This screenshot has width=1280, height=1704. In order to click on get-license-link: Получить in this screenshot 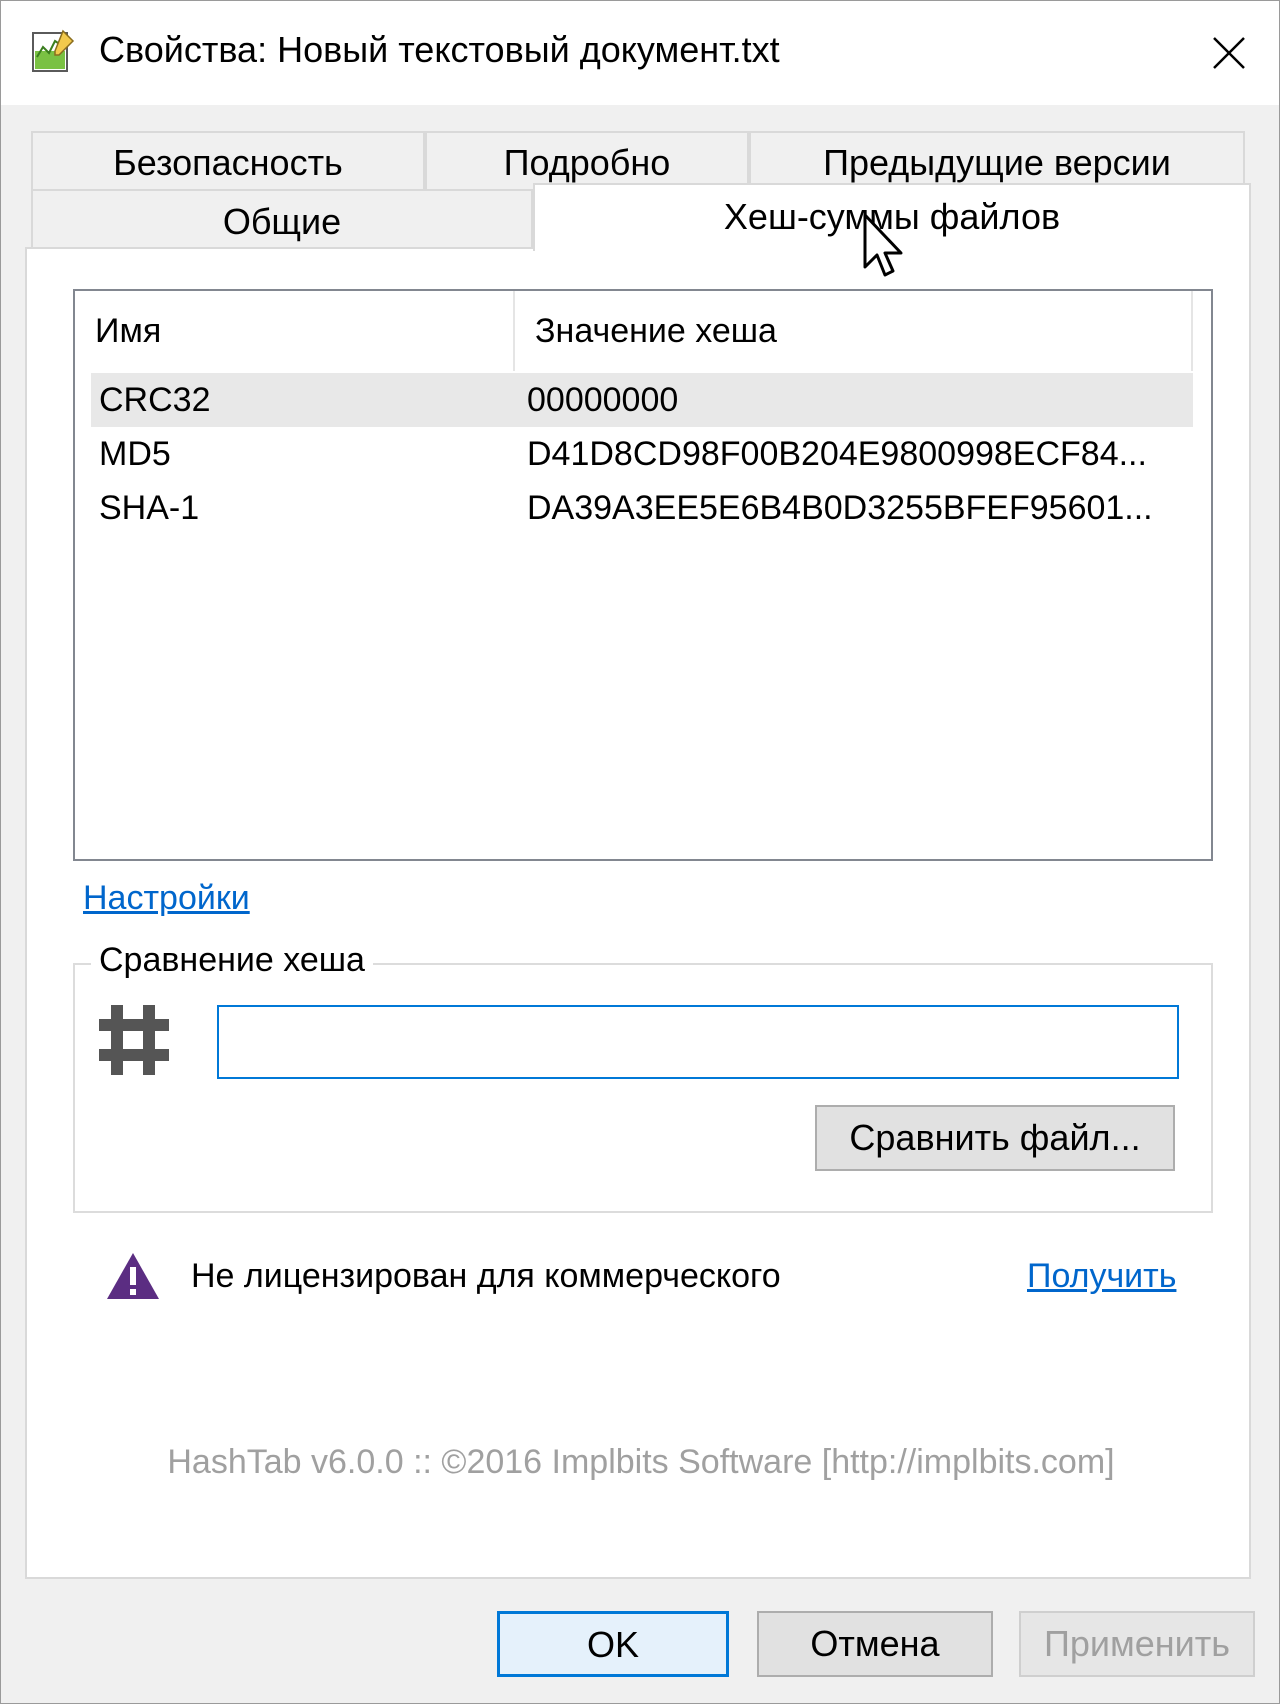, I will do `click(1101, 1276)`.